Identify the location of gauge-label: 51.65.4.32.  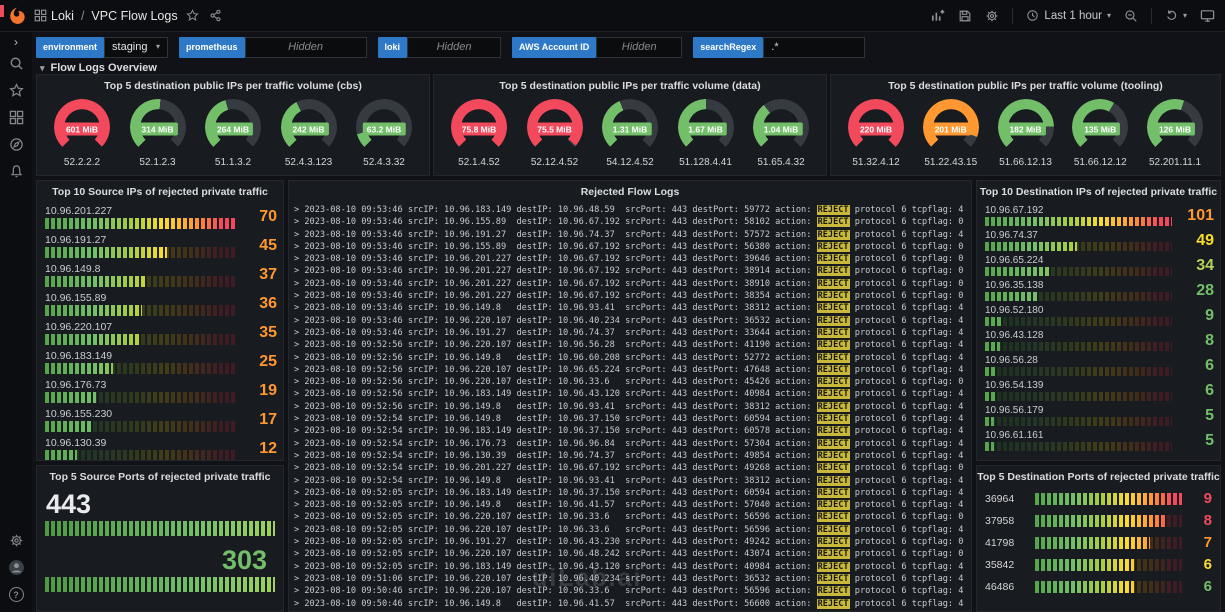
(781, 162).